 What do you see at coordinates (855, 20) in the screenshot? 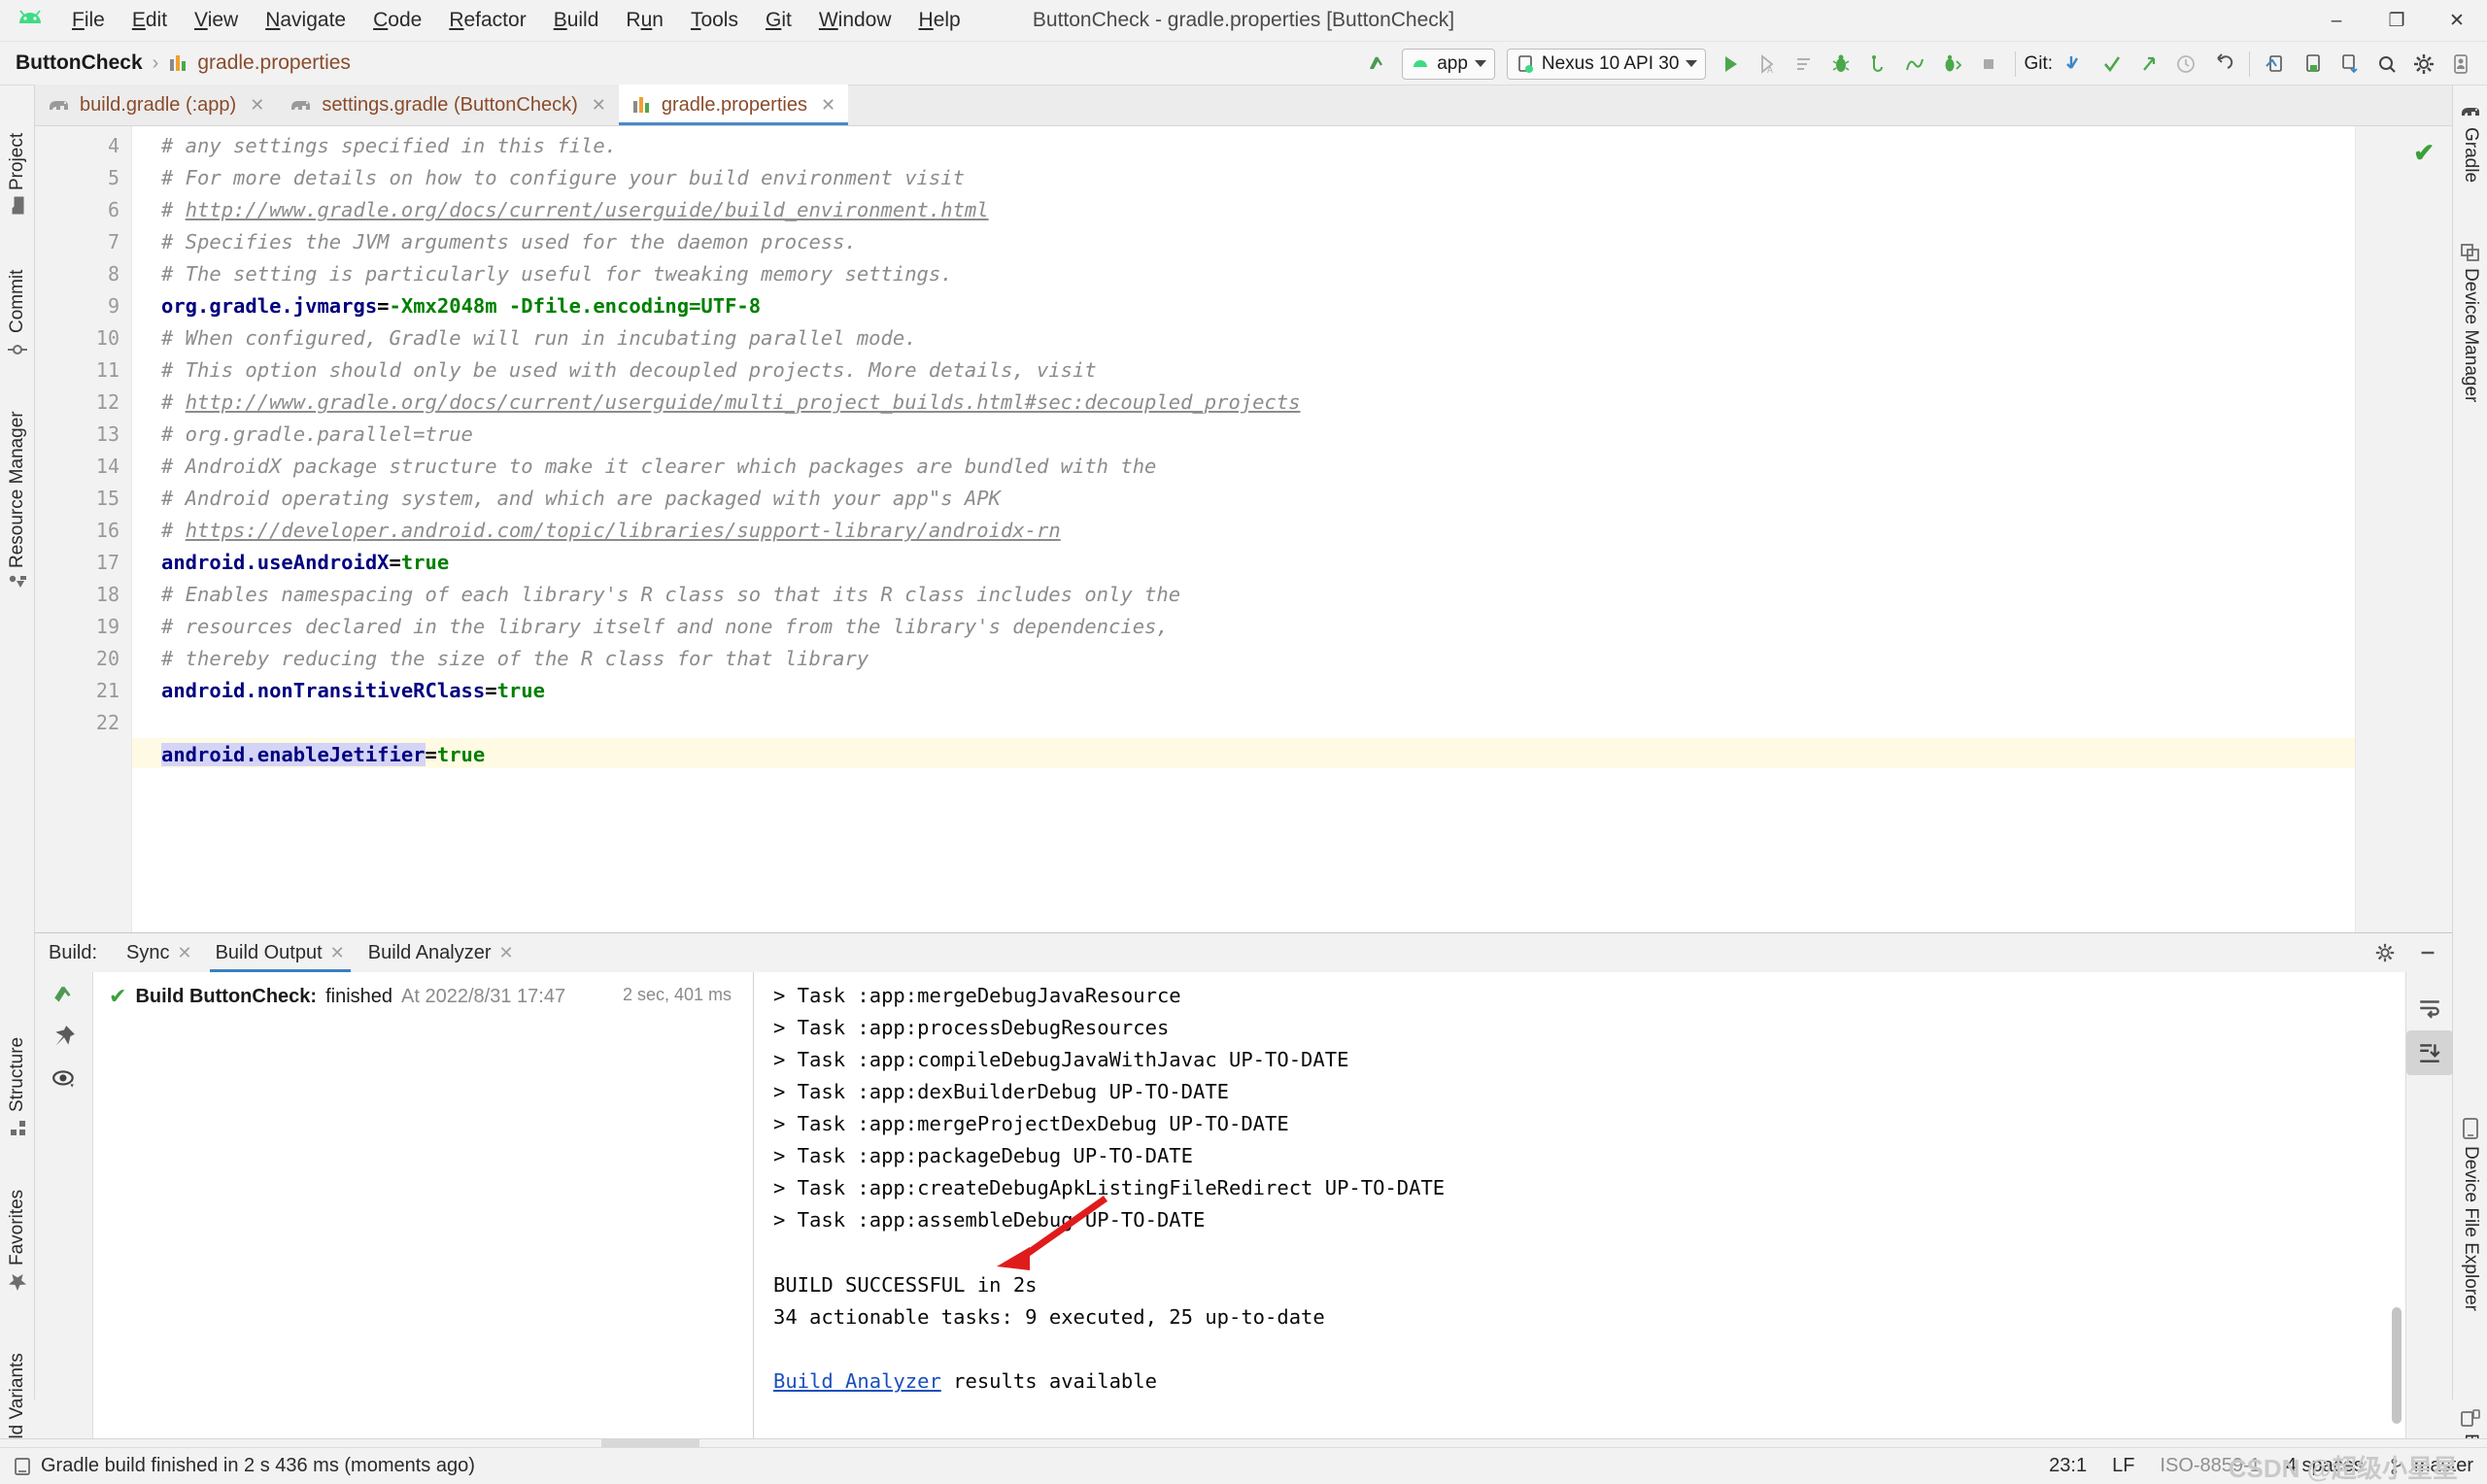
I see `menu-window: Window` at bounding box center [855, 20].